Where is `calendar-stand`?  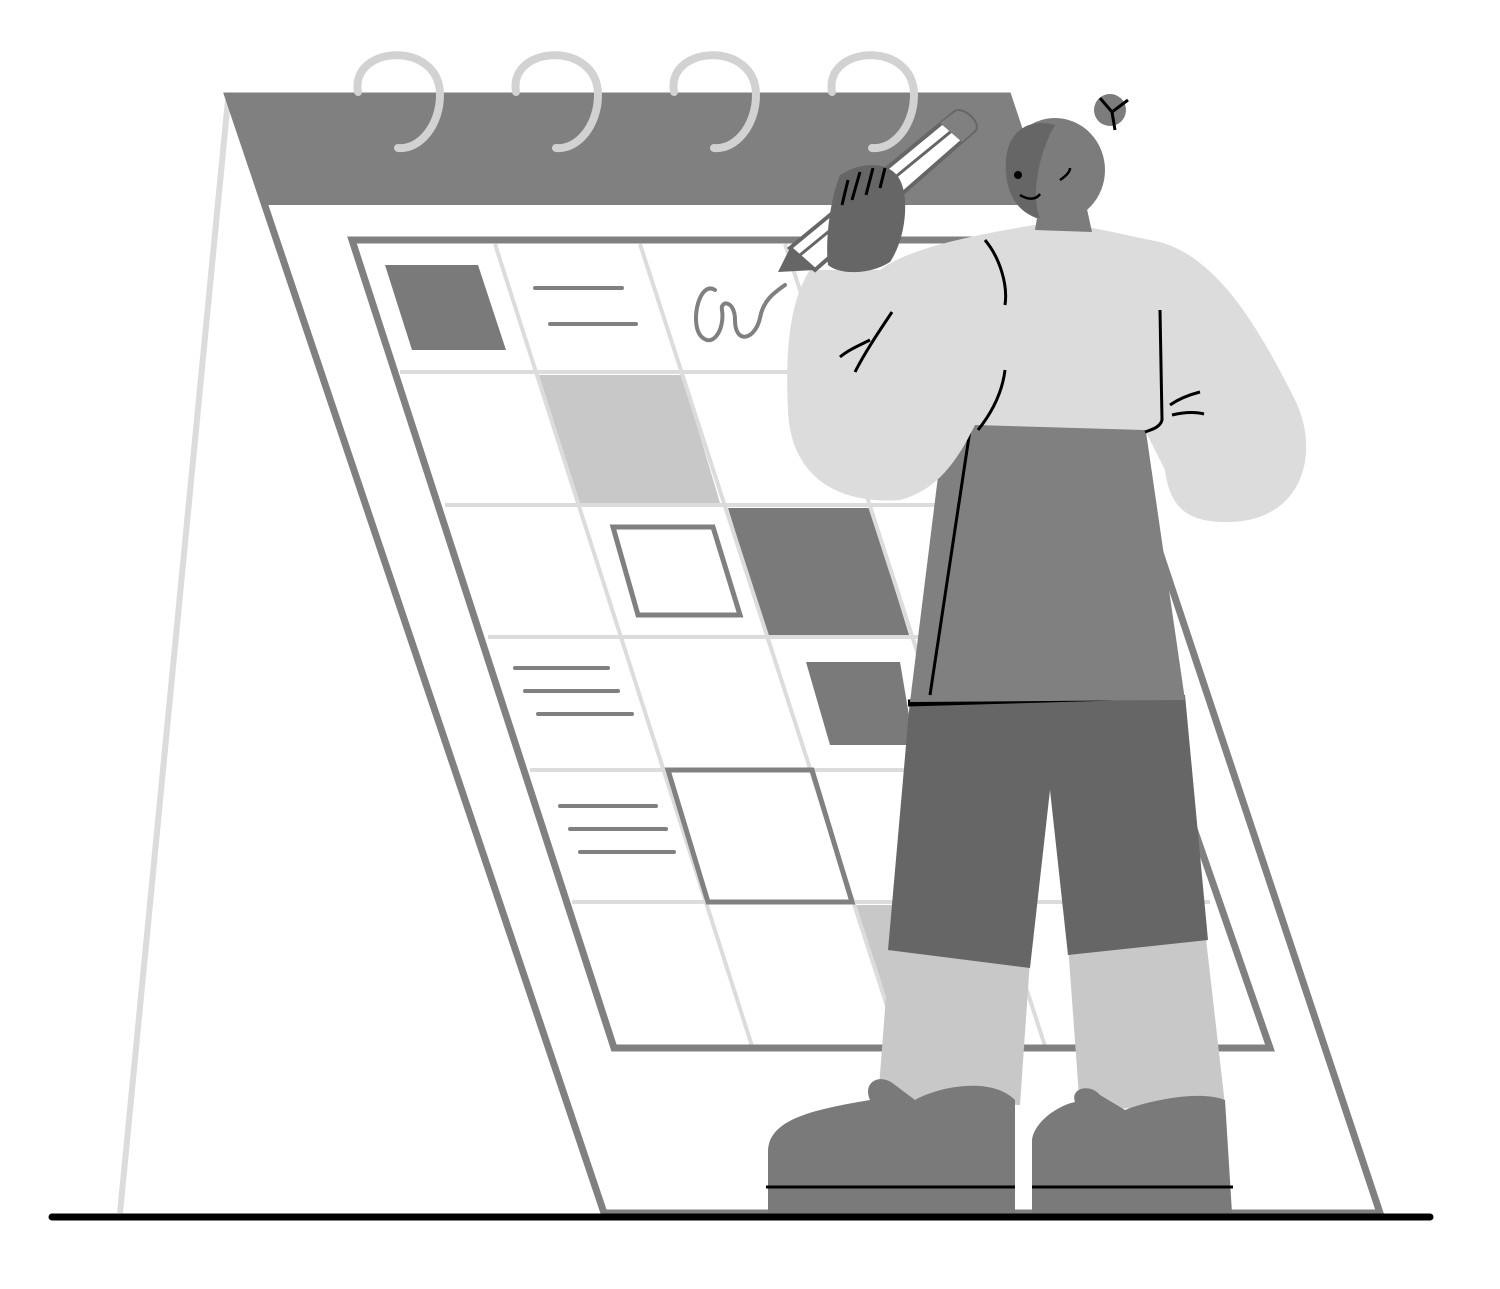
calendar-stand is located at coordinates (174, 656).